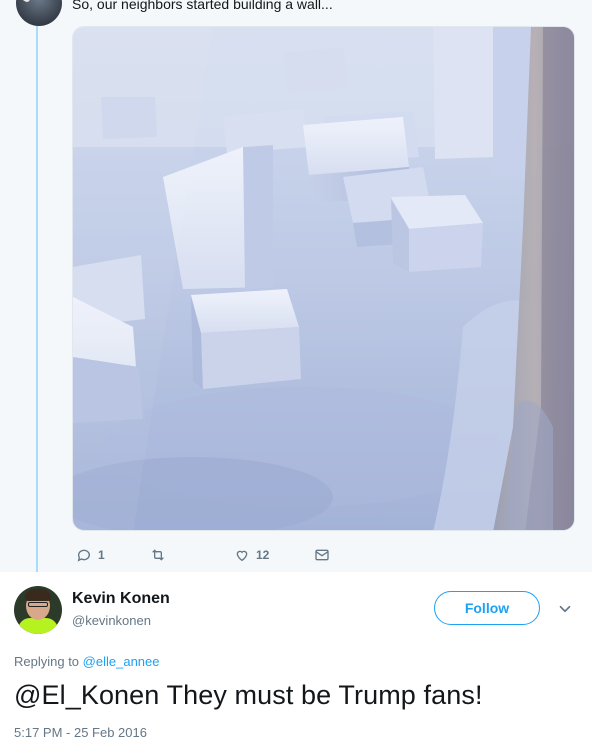 Image resolution: width=592 pixels, height=753 pixels. I want to click on envelope-icon, so click(322, 555).